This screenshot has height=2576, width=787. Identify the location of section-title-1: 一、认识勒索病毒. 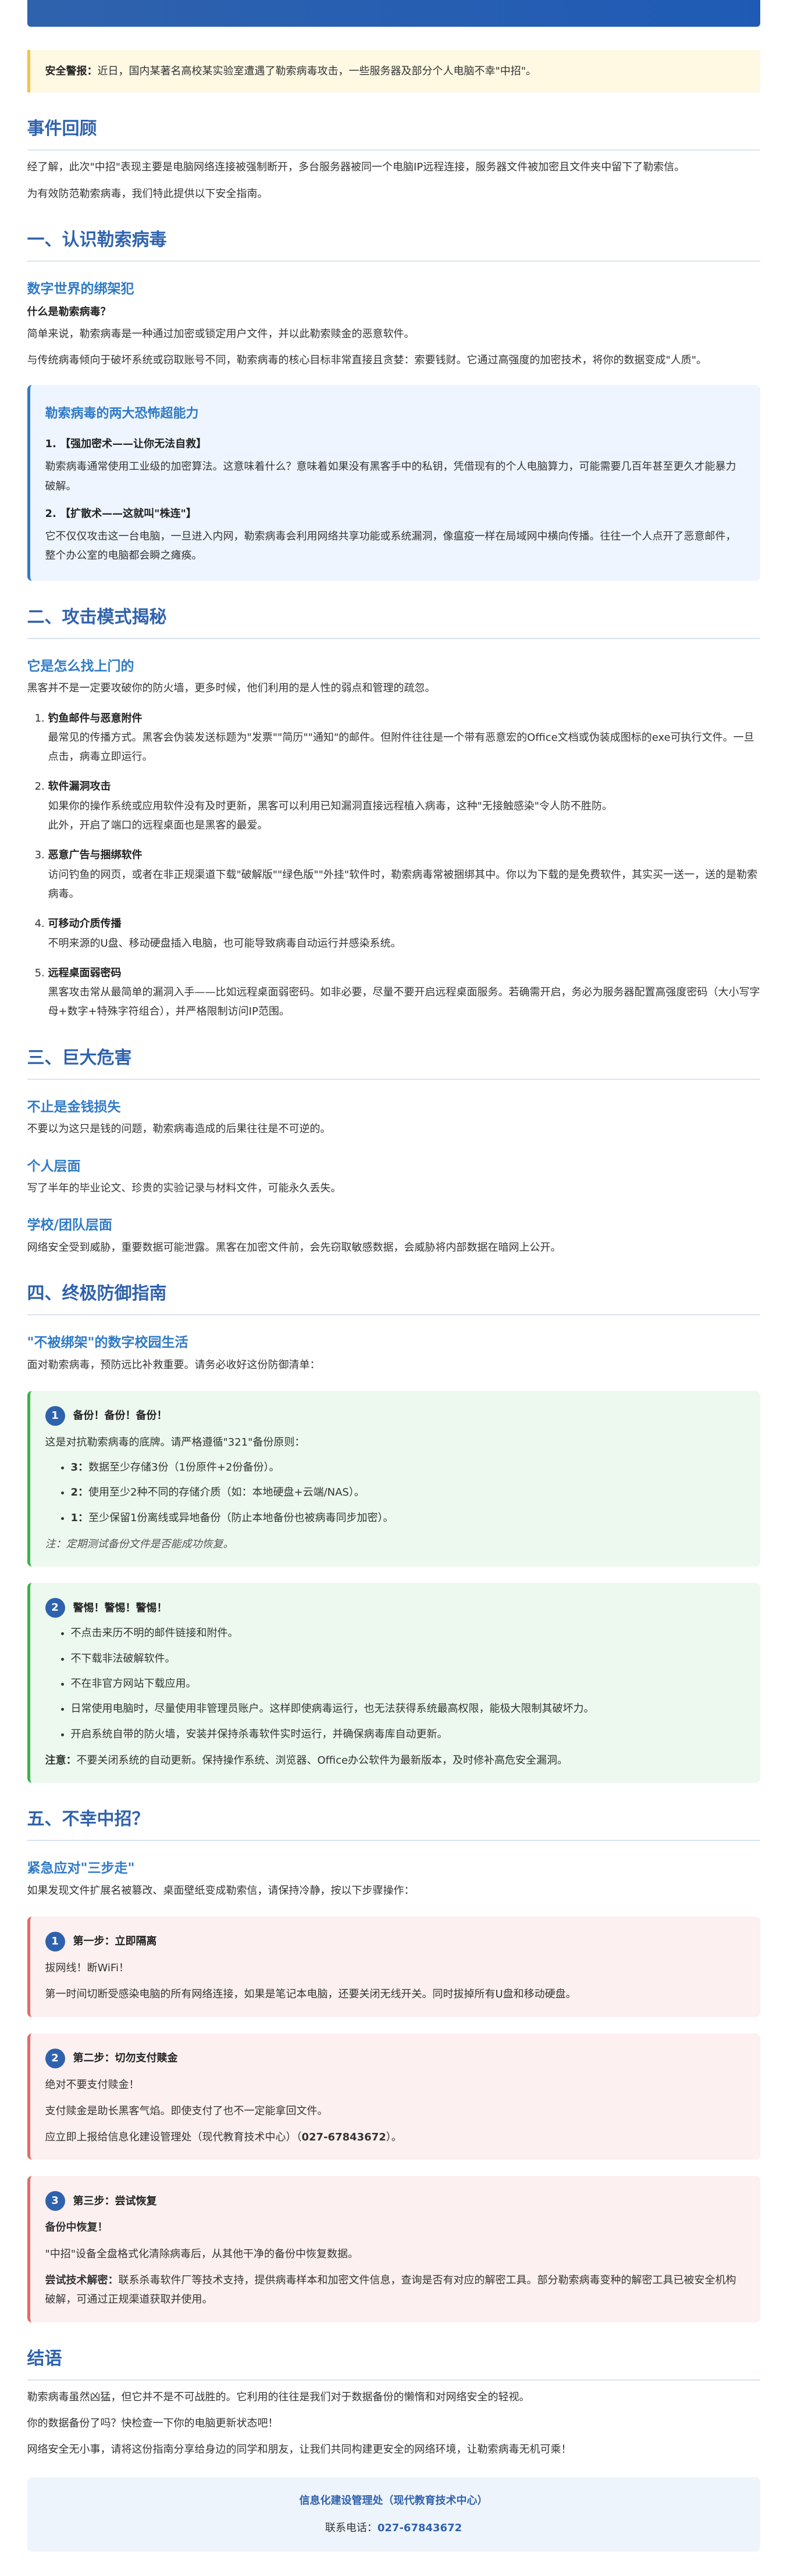
(393, 245).